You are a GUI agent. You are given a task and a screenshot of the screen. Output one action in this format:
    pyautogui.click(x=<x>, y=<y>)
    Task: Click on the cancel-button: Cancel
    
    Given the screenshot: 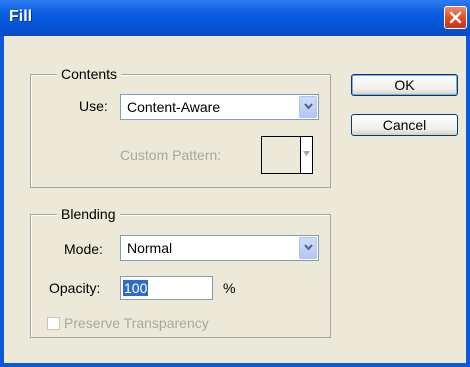 What is the action you would take?
    pyautogui.click(x=404, y=125)
    